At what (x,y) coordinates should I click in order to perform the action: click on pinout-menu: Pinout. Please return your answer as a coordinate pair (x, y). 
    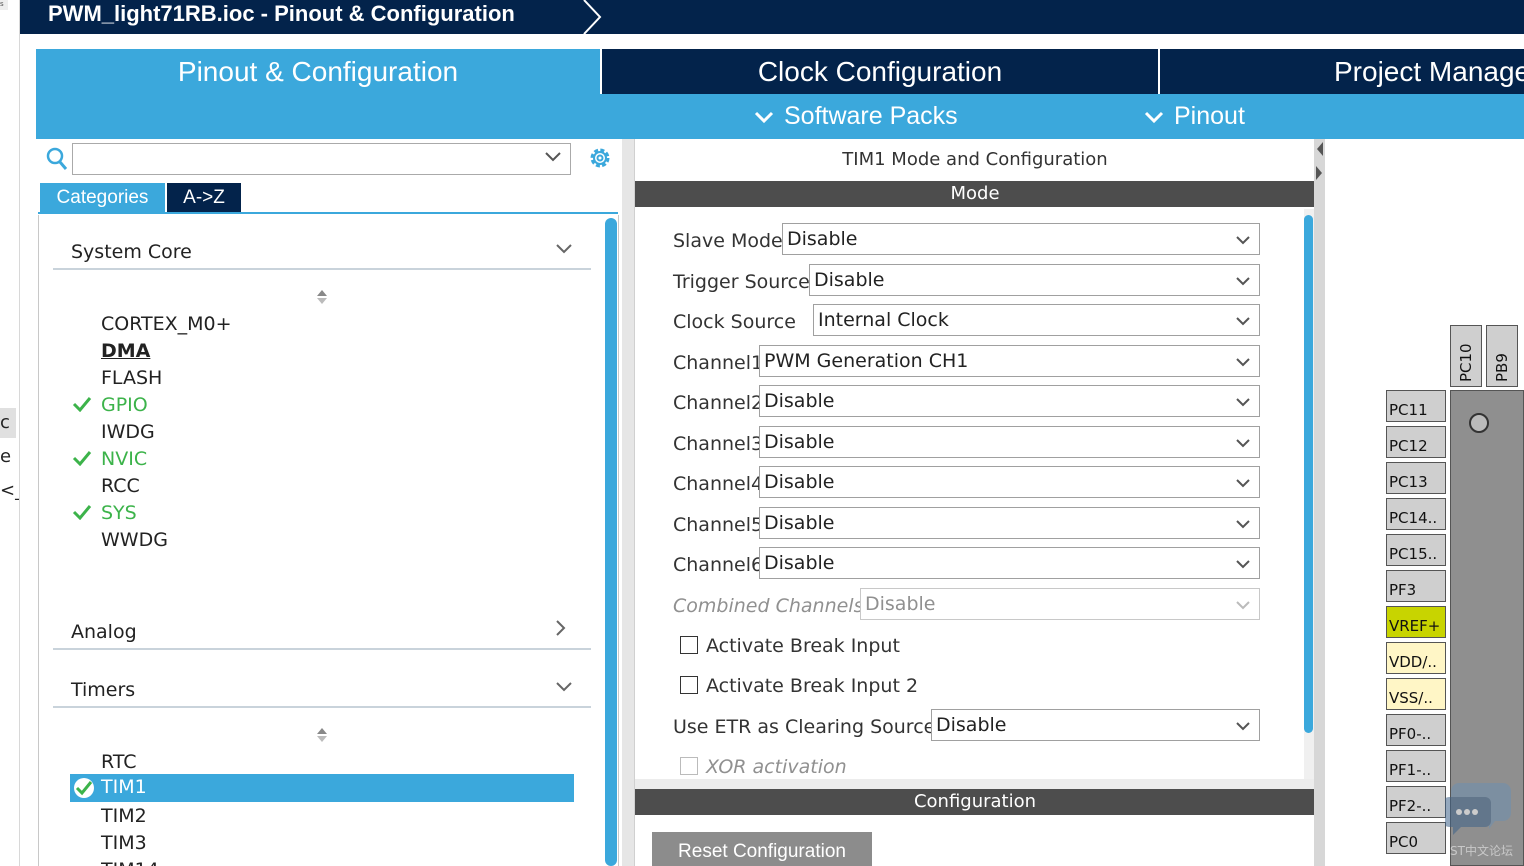
    Looking at the image, I should click on (1194, 116).